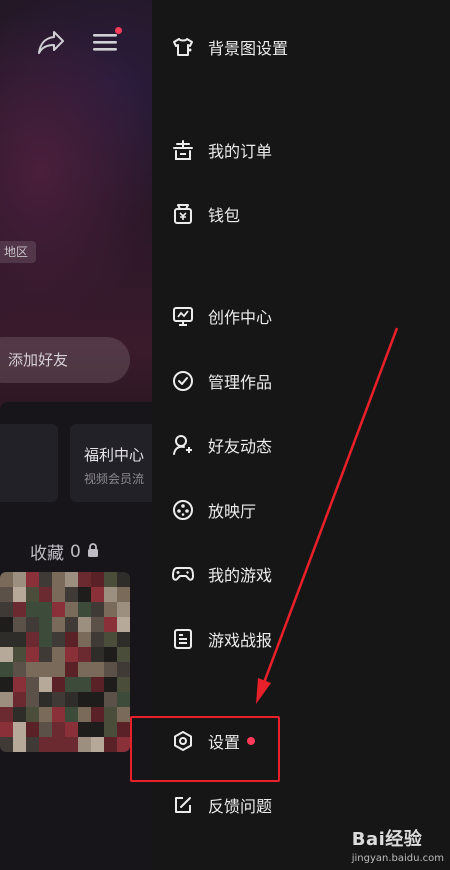 Image resolution: width=450 pixels, height=870 pixels. What do you see at coordinates (397, 858) in the screenshot?
I see `watermark-url: jingyan.baidu.com` at bounding box center [397, 858].